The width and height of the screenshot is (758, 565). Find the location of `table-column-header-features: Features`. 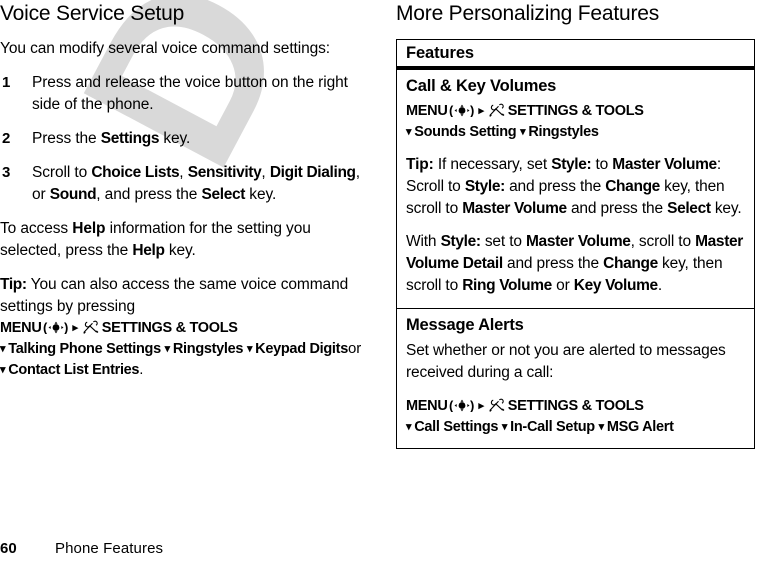

table-column-header-features: Features is located at coordinates (575, 55).